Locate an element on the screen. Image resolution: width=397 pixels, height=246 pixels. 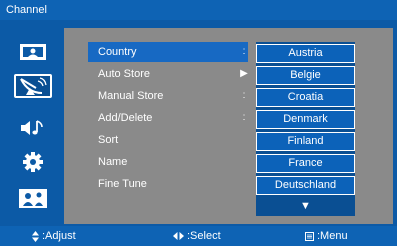
status-bar: :Adjust :Select :Menu is located at coordinates (198, 236).